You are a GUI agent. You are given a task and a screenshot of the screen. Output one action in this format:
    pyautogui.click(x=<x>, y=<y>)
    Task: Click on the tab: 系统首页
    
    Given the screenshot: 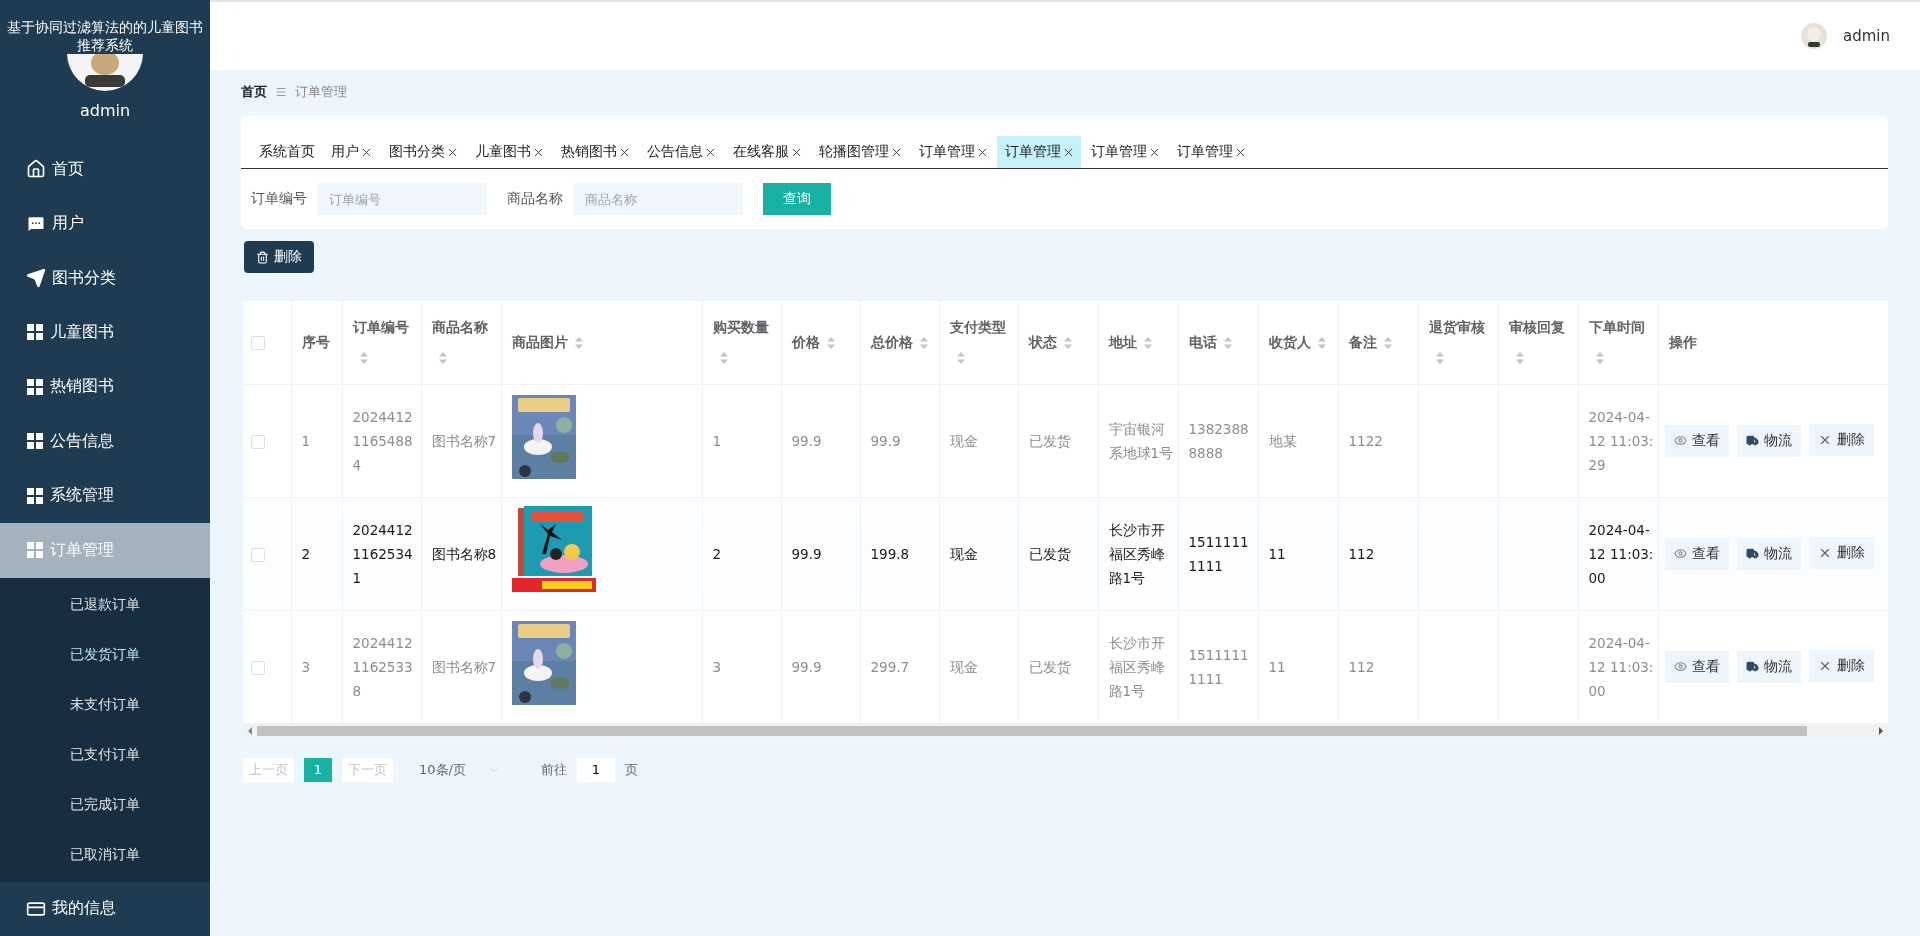 What is the action you would take?
    pyautogui.click(x=286, y=152)
    